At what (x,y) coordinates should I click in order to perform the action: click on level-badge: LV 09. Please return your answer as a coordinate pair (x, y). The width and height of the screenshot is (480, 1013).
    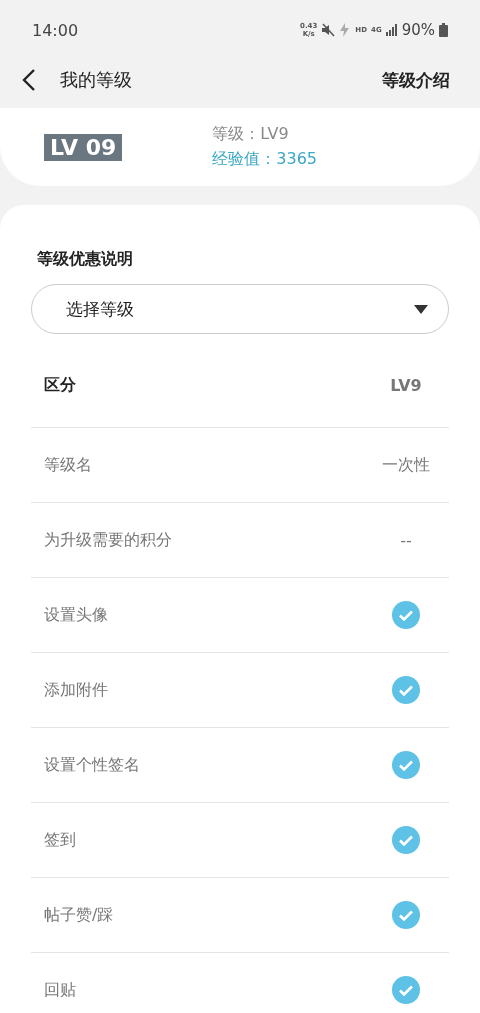
    Looking at the image, I should click on (83, 147).